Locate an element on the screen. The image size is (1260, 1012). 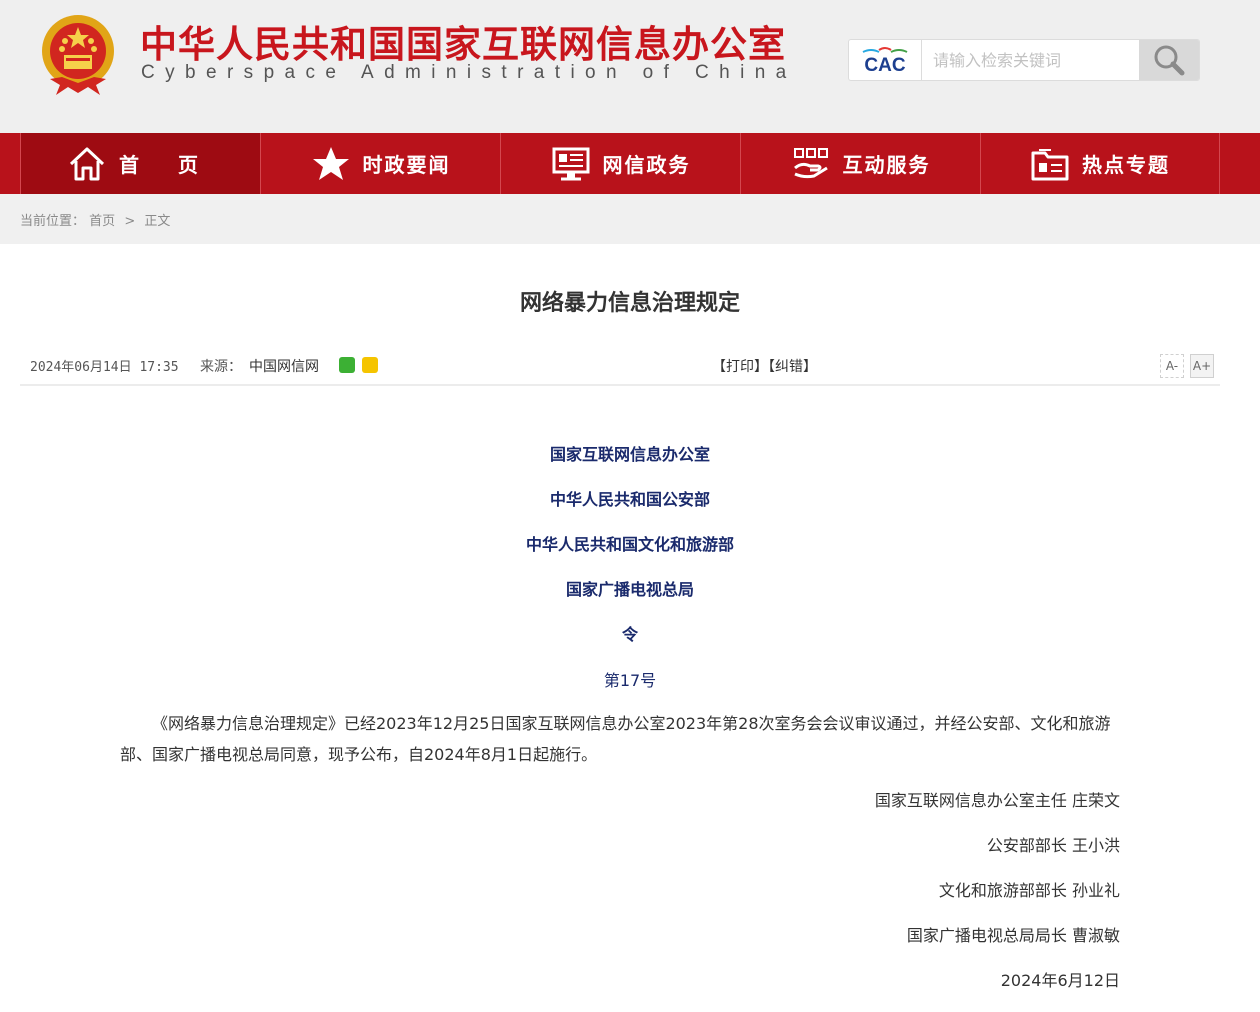
nav-item-affairs: 网信政务 is located at coordinates (620, 163).